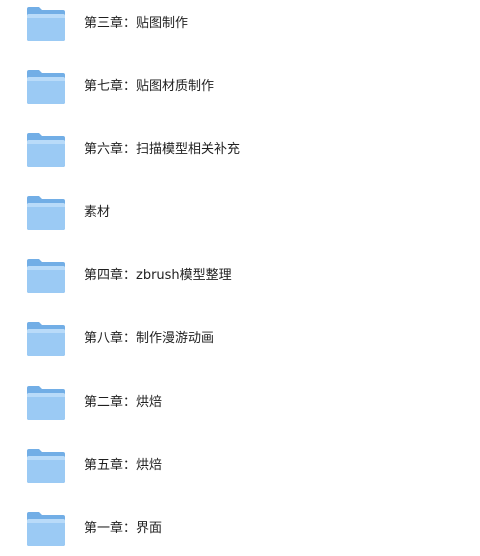 This screenshot has height=556, width=480. What do you see at coordinates (97, 212) in the screenshot?
I see `folder-name: 素材` at bounding box center [97, 212].